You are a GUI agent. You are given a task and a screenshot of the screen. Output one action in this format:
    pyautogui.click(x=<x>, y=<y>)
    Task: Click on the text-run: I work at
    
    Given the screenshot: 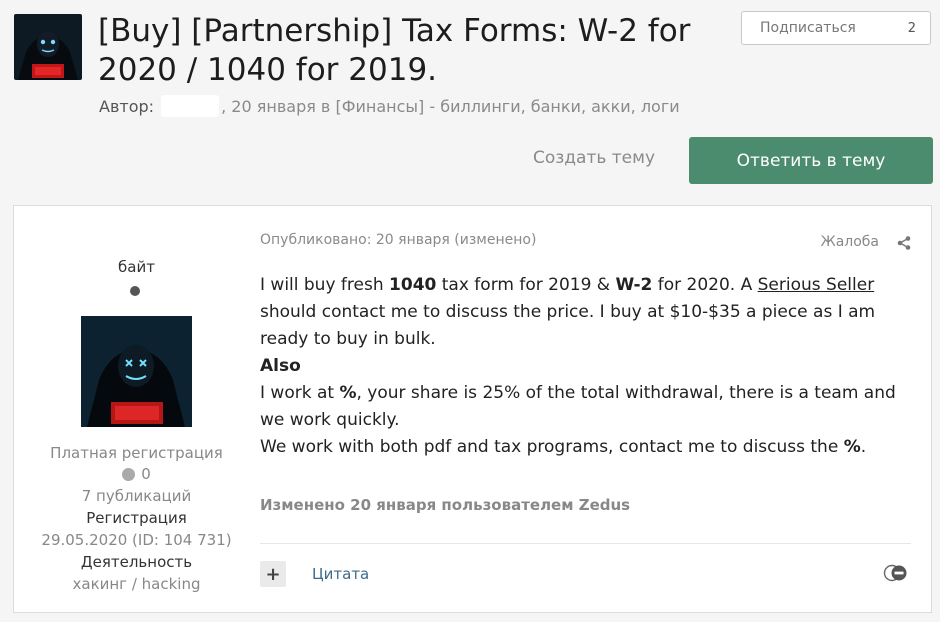 What is the action you would take?
    pyautogui.click(x=300, y=393)
    